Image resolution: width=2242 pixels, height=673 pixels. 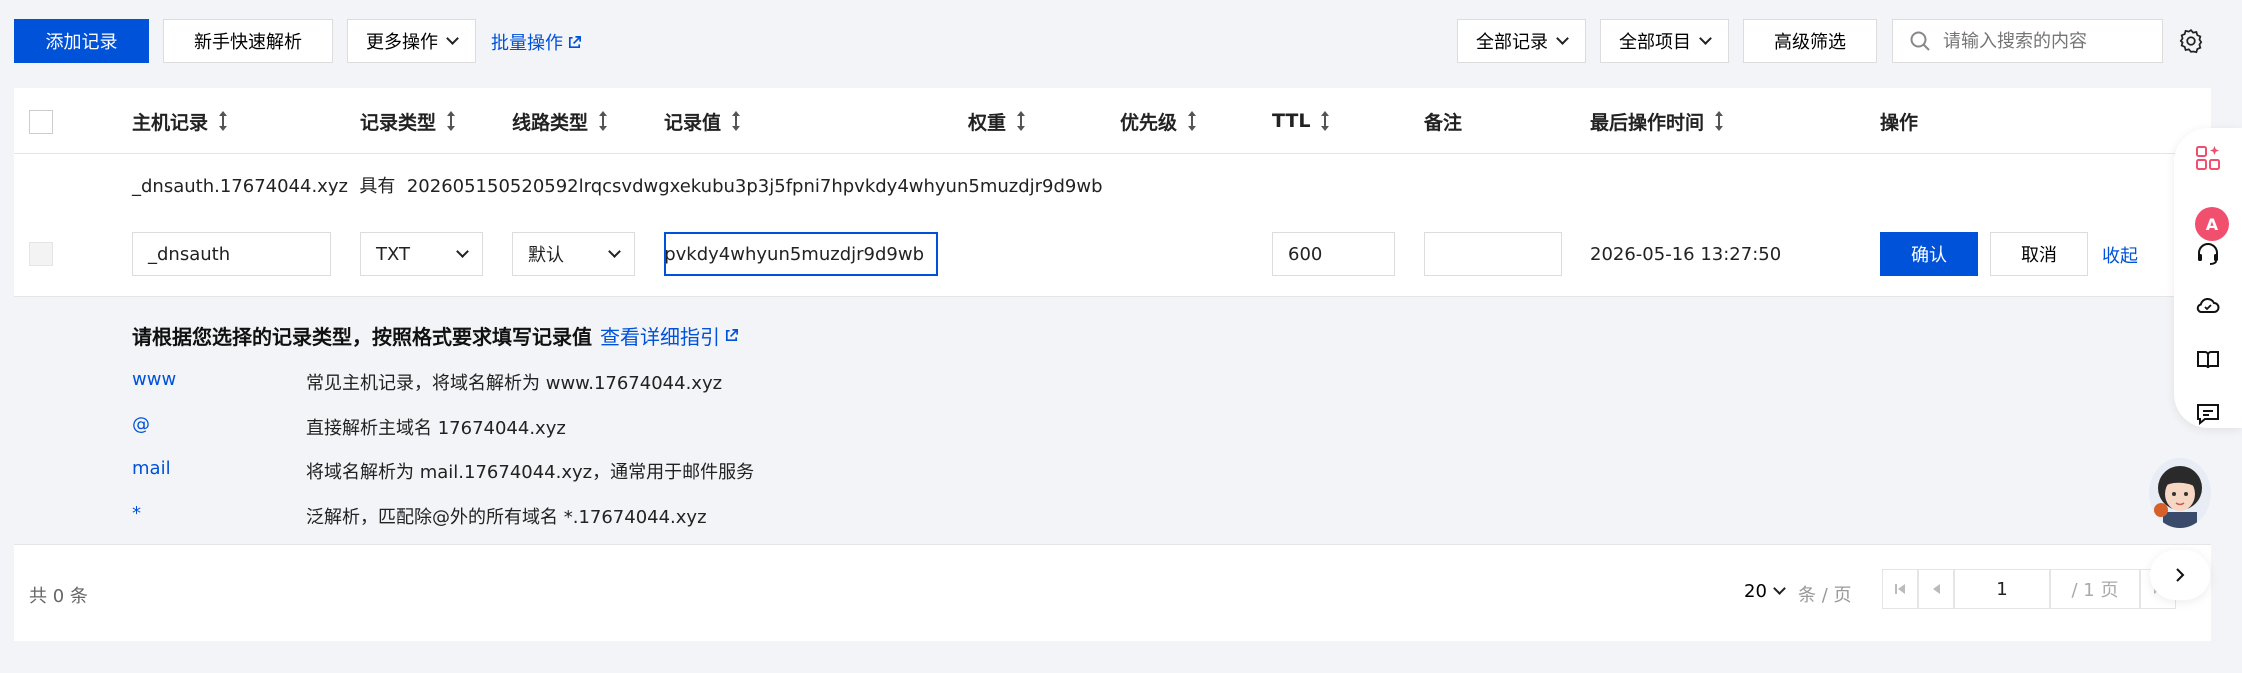 What do you see at coordinates (402, 42) in the screenshot?
I see `more-ops-label: 更多操作` at bounding box center [402, 42].